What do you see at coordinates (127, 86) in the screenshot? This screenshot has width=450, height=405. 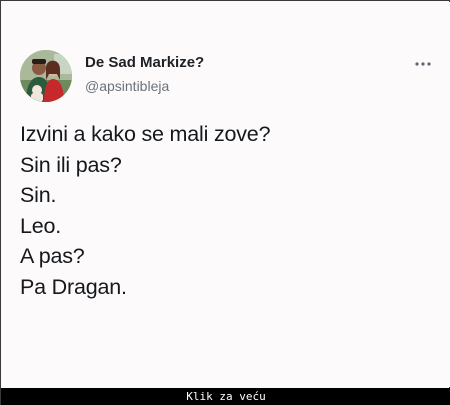 I see `user-handle: @apsintibleja` at bounding box center [127, 86].